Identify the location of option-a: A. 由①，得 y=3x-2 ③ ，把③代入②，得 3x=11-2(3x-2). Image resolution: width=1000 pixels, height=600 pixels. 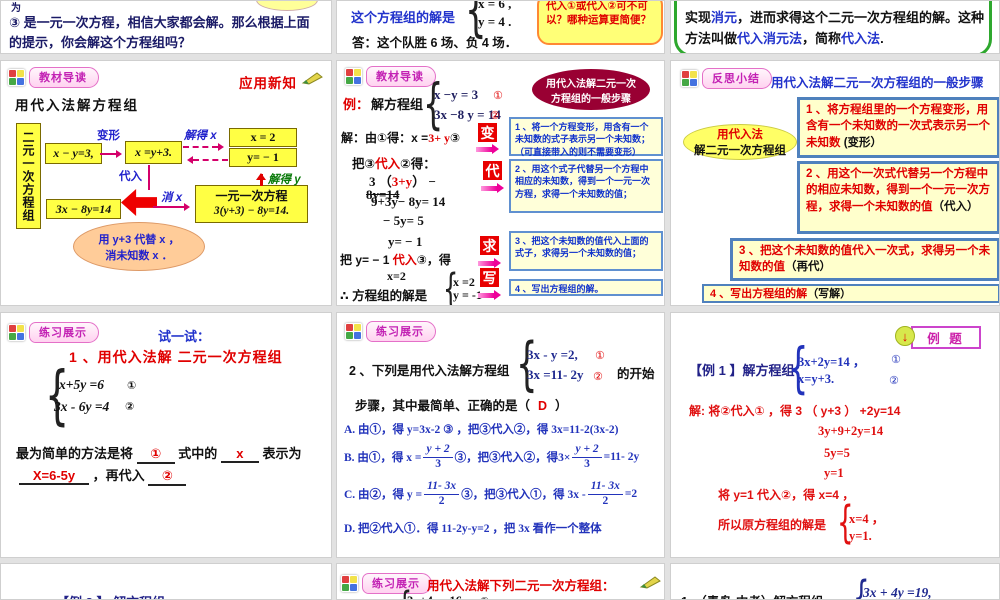
(481, 429).